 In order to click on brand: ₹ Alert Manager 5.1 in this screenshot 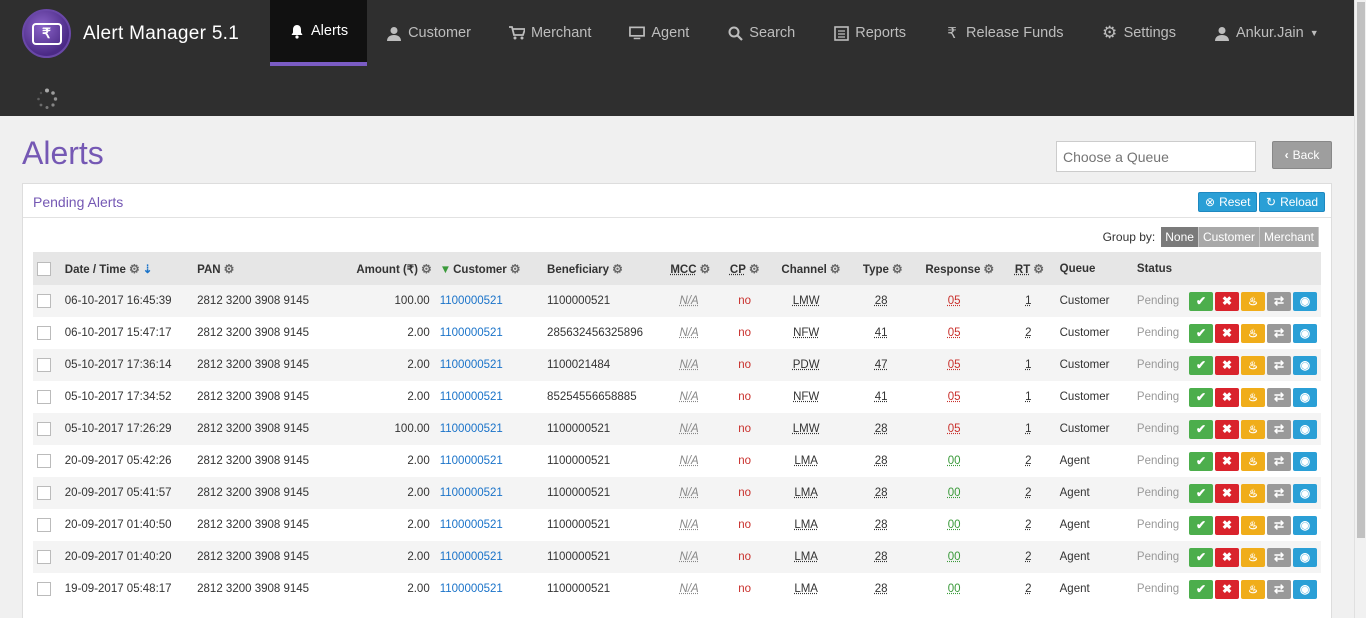, I will do `click(130, 33)`.